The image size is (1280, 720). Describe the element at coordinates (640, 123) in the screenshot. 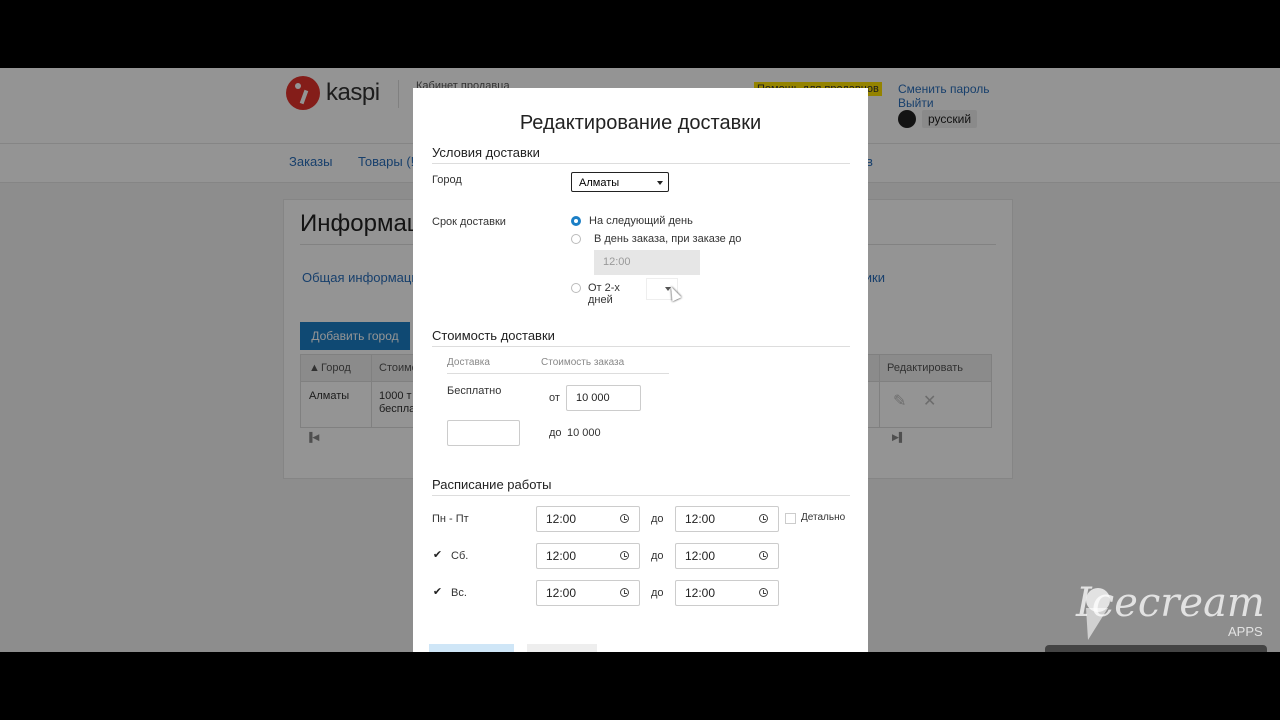

I see `modal-title: Редактирование доставки` at that location.